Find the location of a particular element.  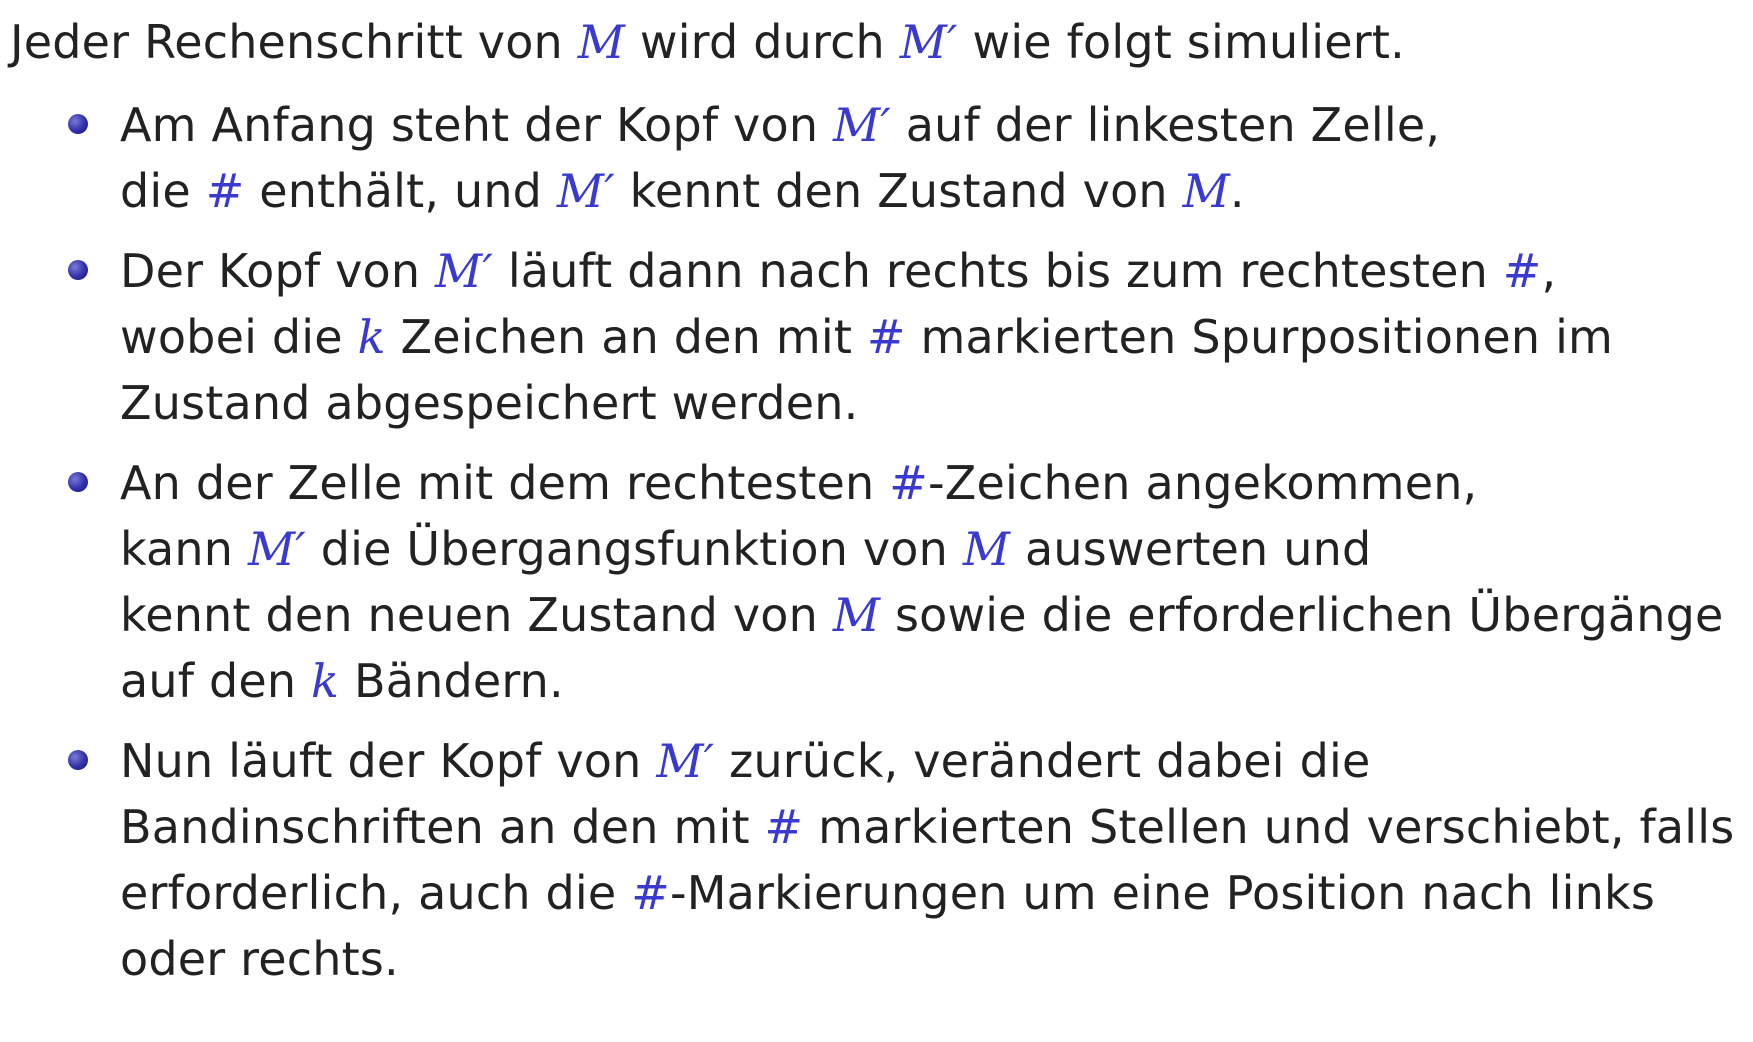

text-span: An der Zelle mit dem rechtesten is located at coordinates (505, 483).